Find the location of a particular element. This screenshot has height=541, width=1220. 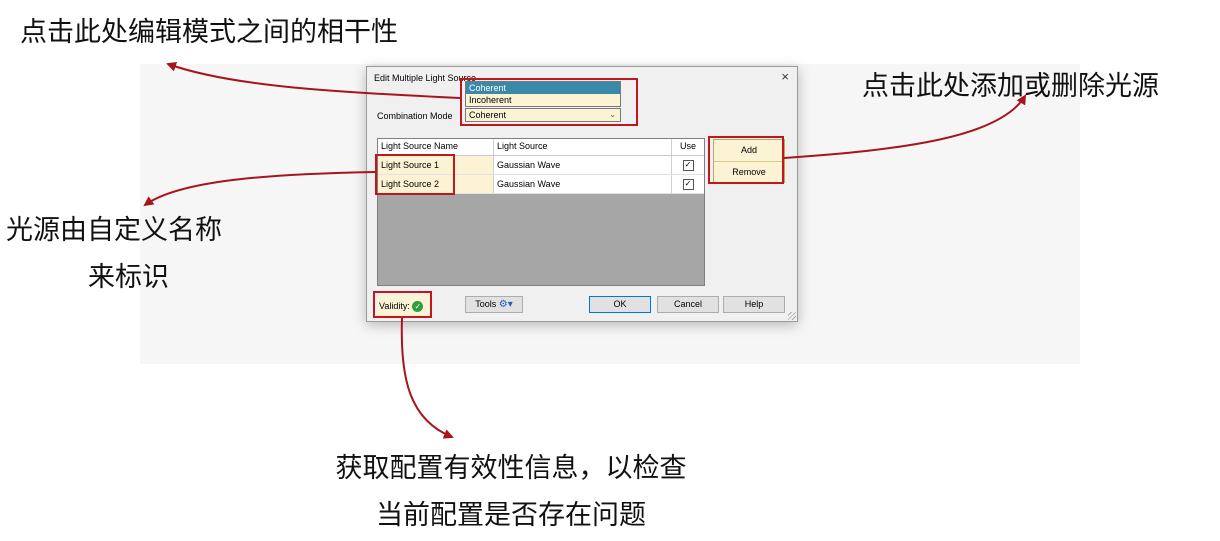

arrow-naming is located at coordinates (259, 189).